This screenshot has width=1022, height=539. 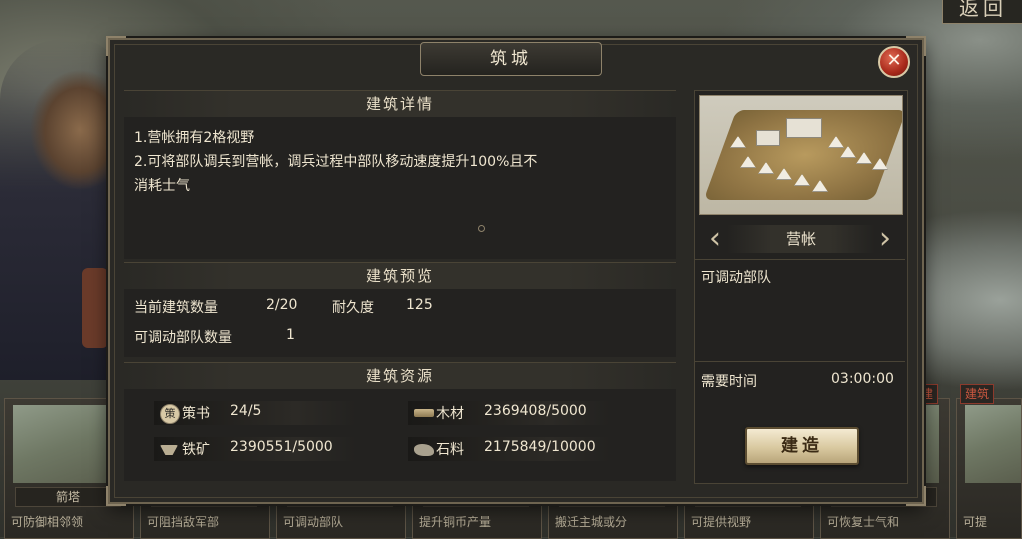 What do you see at coordinates (481, 228) in the screenshot?
I see `scroll-indicator-icon` at bounding box center [481, 228].